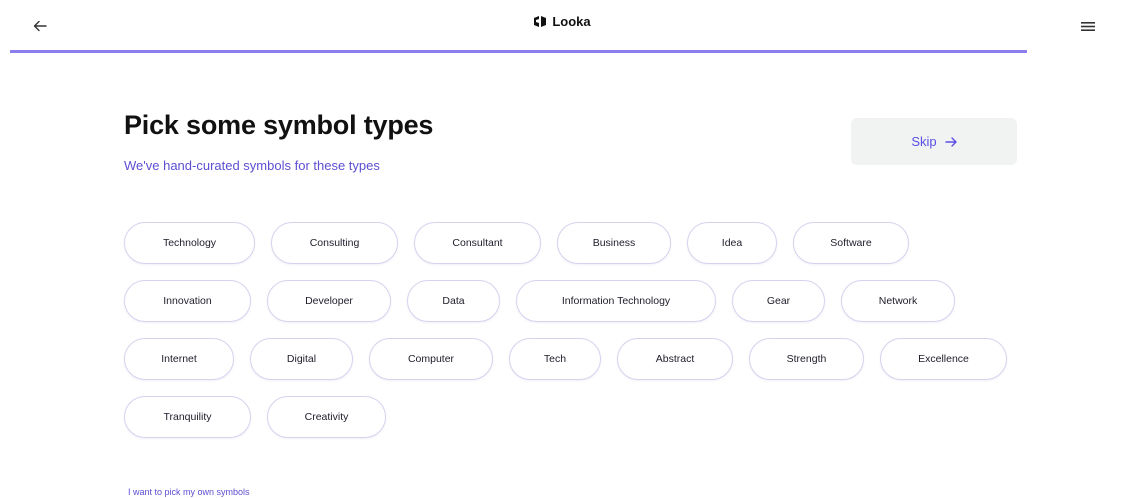 The height and width of the screenshot is (498, 1124). I want to click on skip-label: Skip, so click(924, 141).